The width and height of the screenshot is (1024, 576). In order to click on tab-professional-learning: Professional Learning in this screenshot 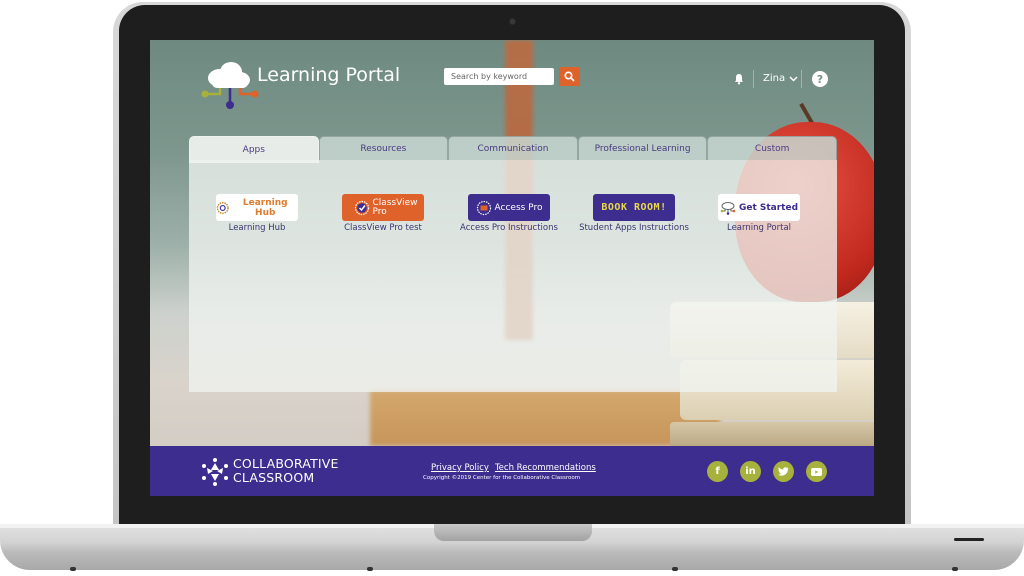, I will do `click(642, 148)`.